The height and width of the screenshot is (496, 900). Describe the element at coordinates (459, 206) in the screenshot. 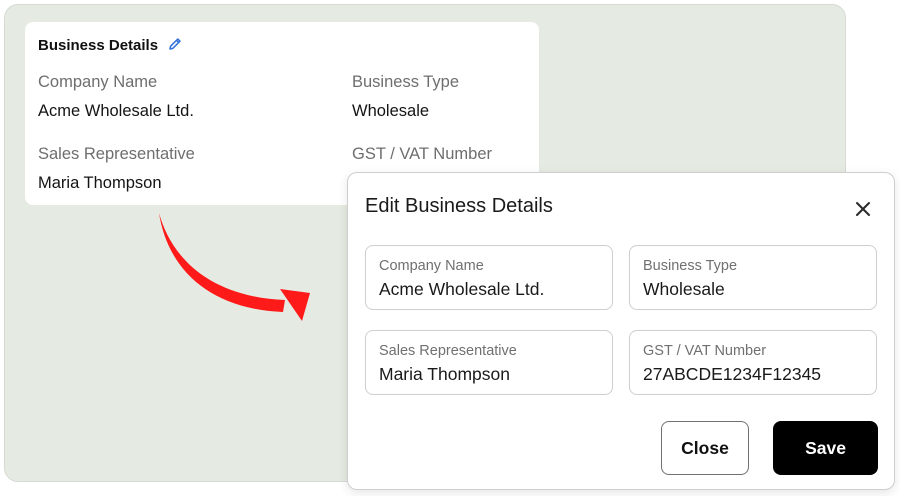

I see `dialog-title: Edit Business Details` at that location.